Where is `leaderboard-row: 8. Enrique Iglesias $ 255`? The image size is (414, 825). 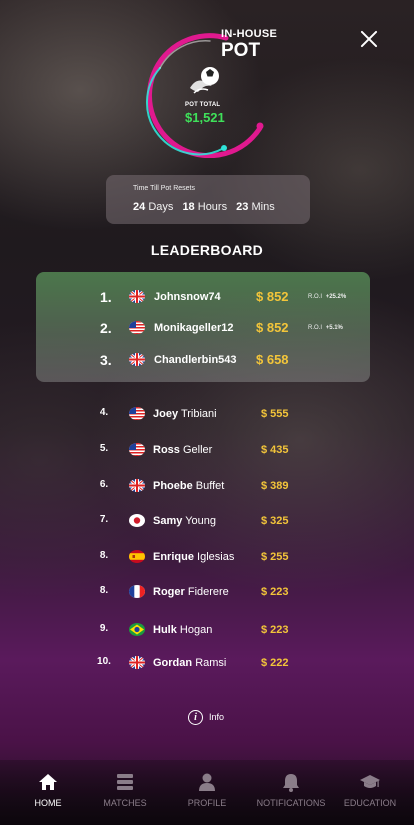 leaderboard-row: 8. Enrique Iglesias $ 255 is located at coordinates (207, 557).